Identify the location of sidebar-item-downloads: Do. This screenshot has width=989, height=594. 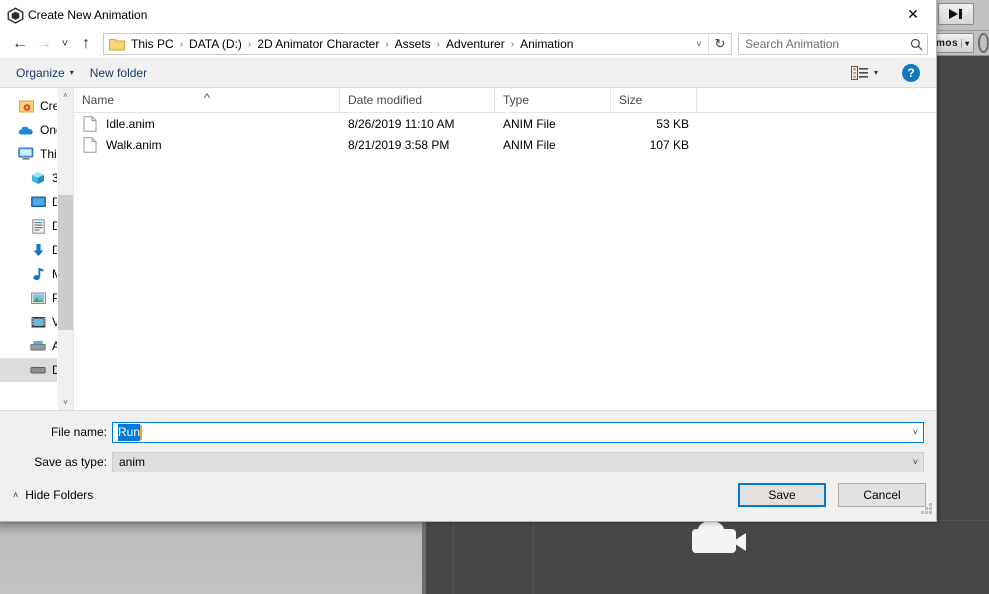
(28, 250).